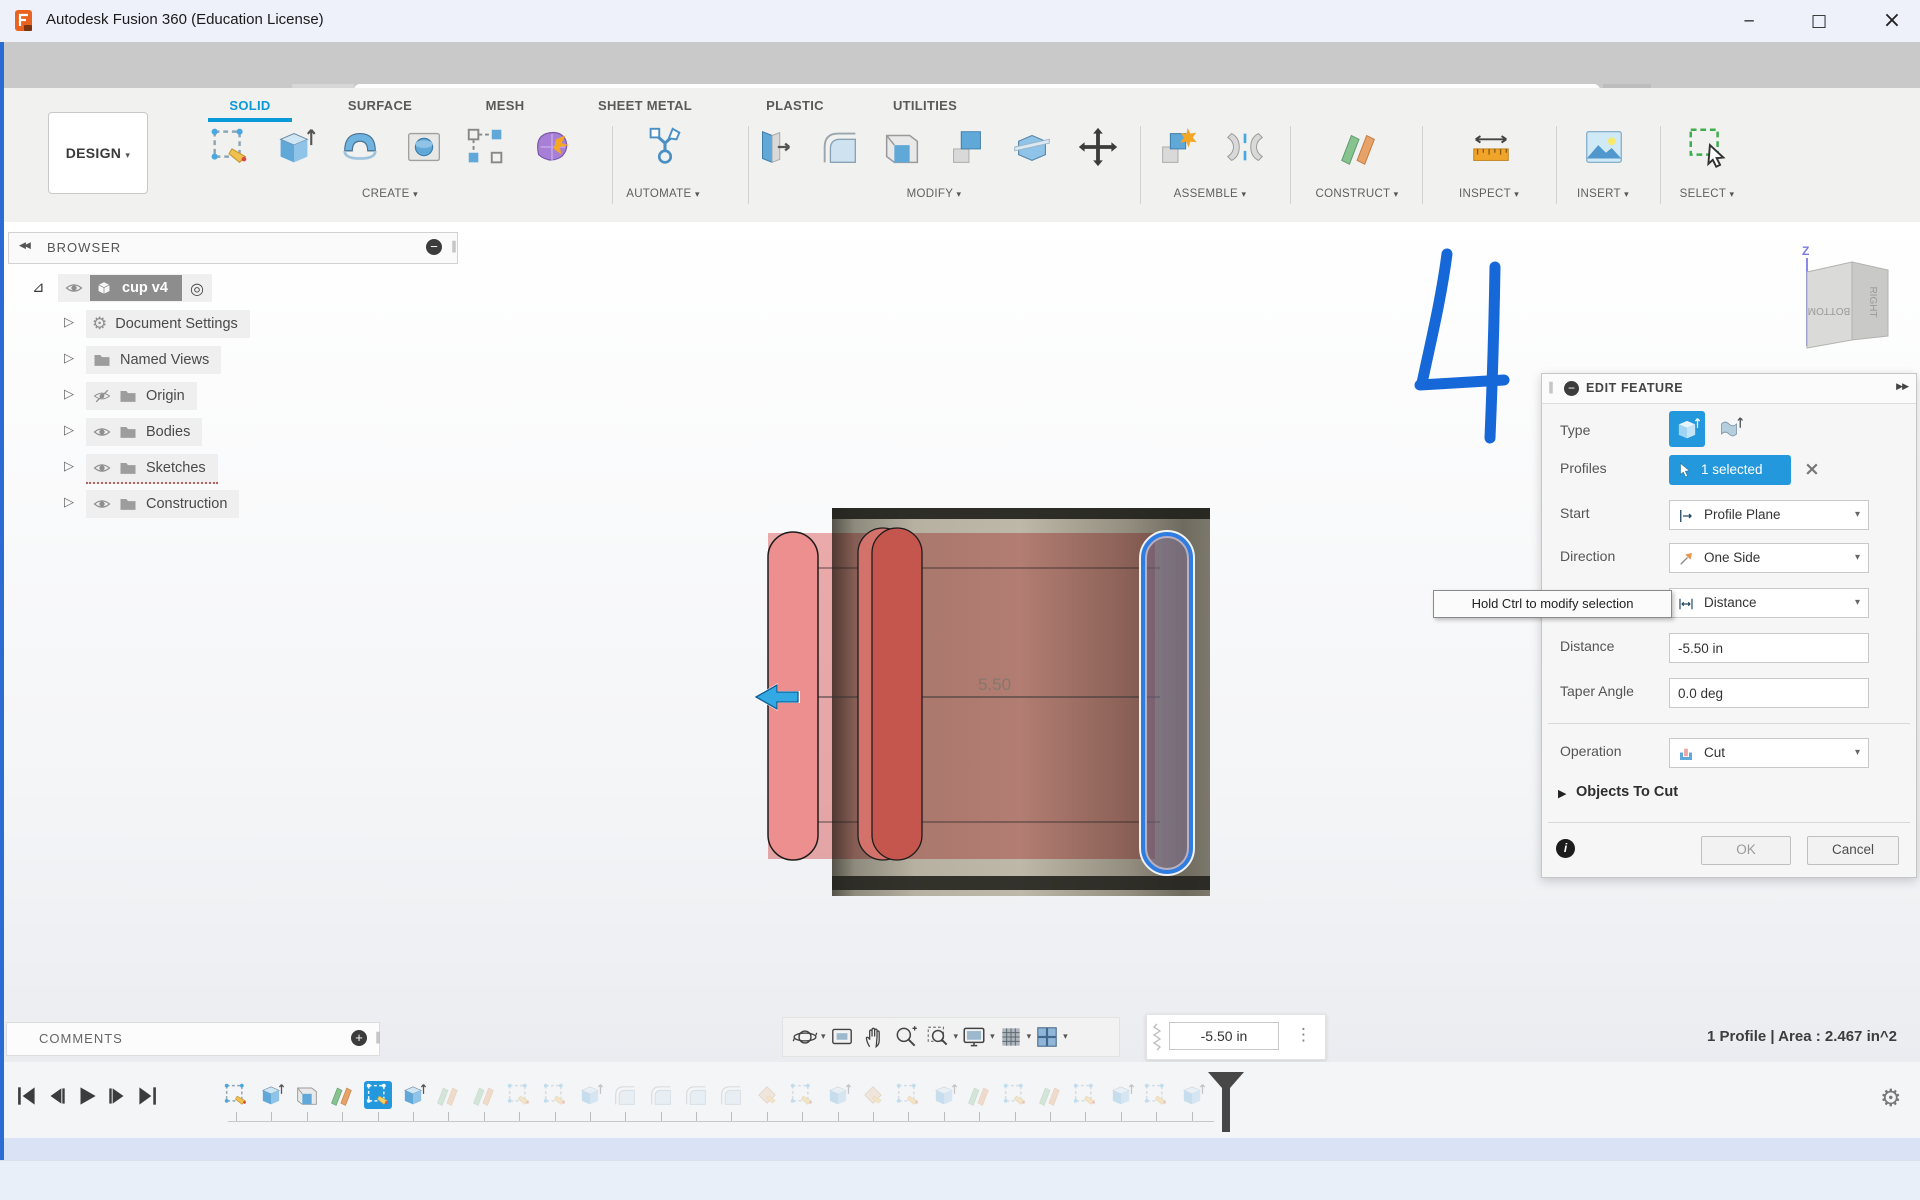  Describe the element at coordinates (1812, 469) in the screenshot. I see `clear-selection-icon: ×` at that location.